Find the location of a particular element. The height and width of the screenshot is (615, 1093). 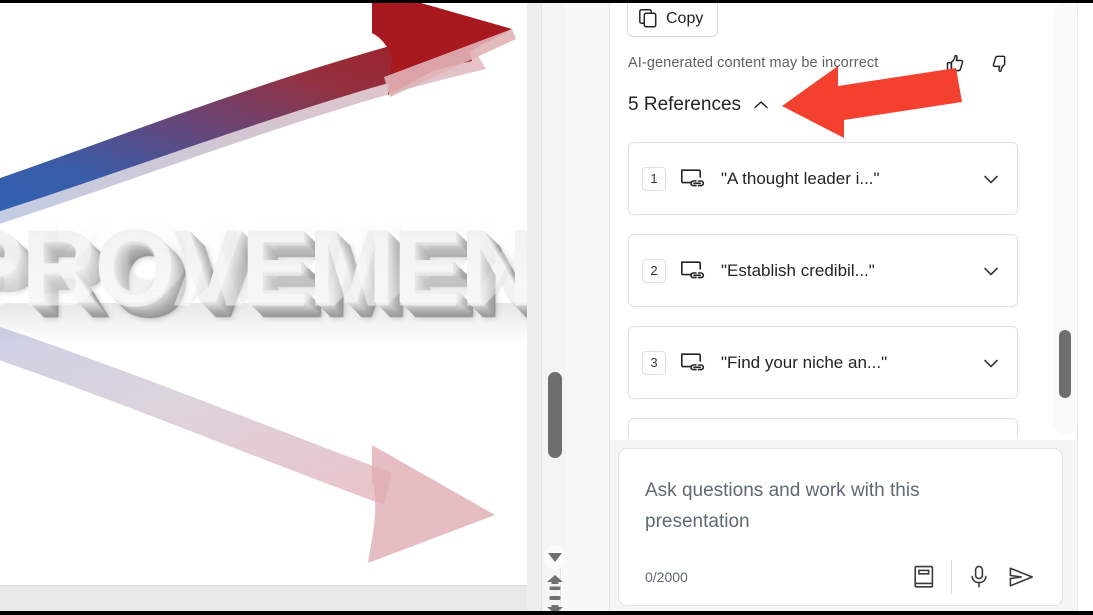

reference-number-badge: 2 is located at coordinates (654, 270).